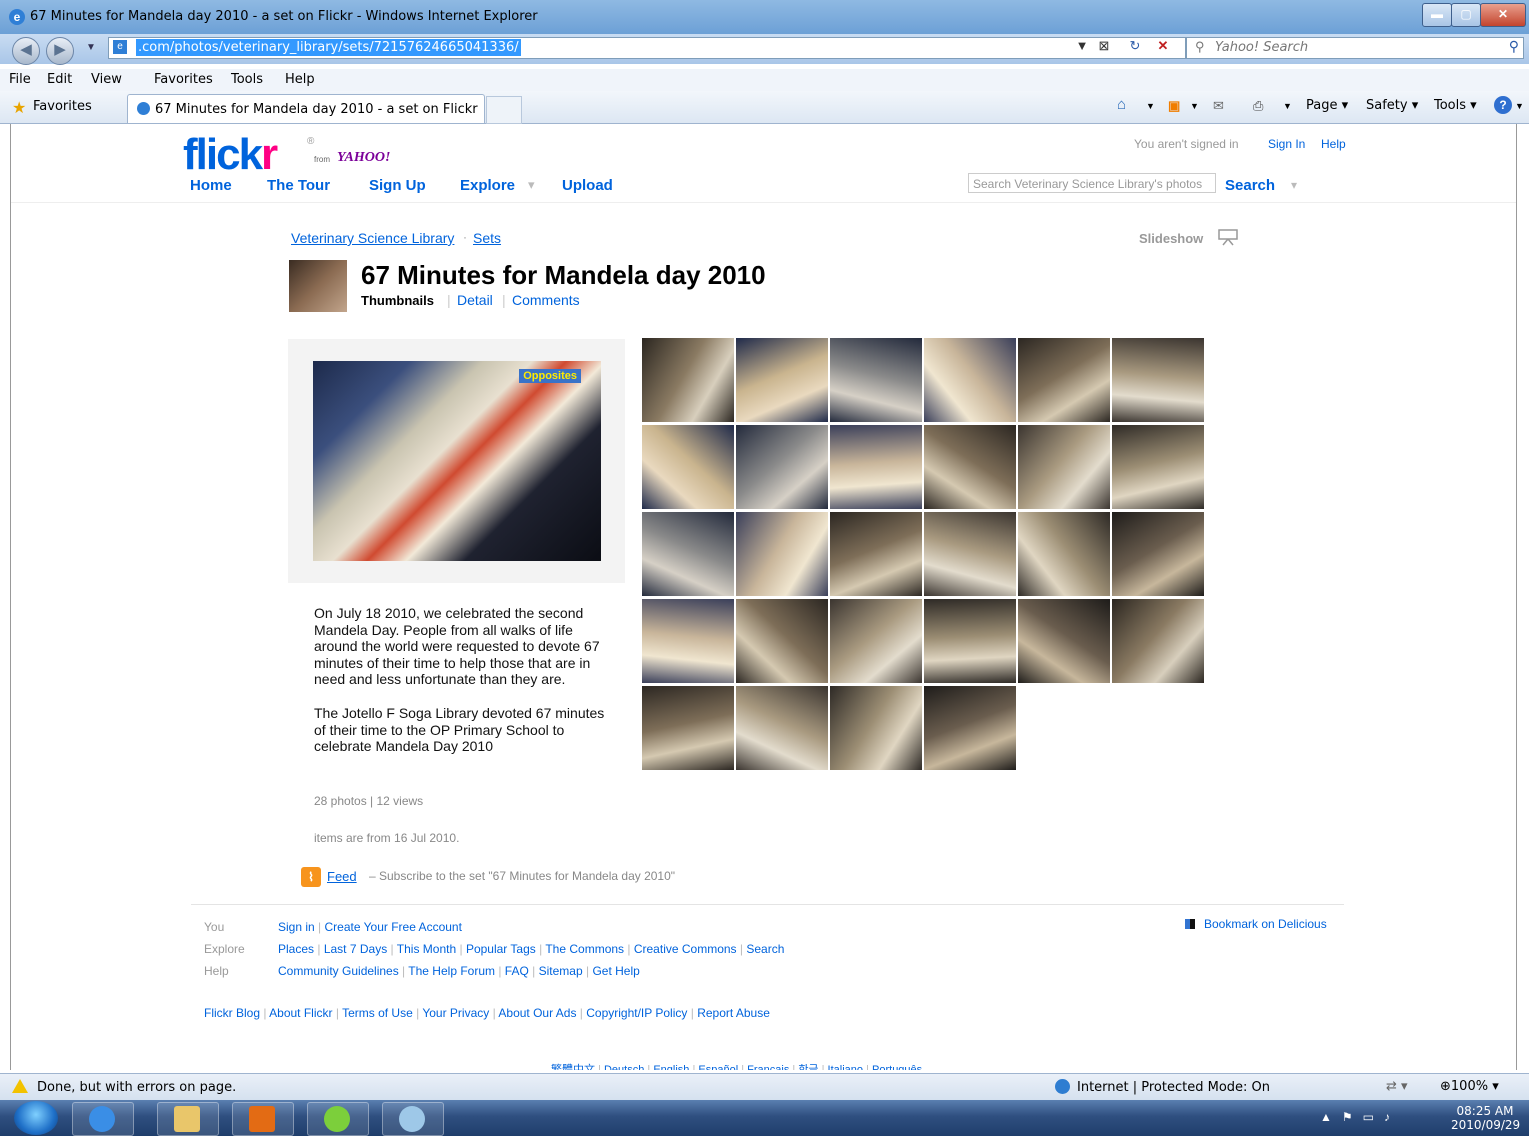 The width and height of the screenshot is (1529, 1136). I want to click on footer-link: Français, so click(768, 1067).